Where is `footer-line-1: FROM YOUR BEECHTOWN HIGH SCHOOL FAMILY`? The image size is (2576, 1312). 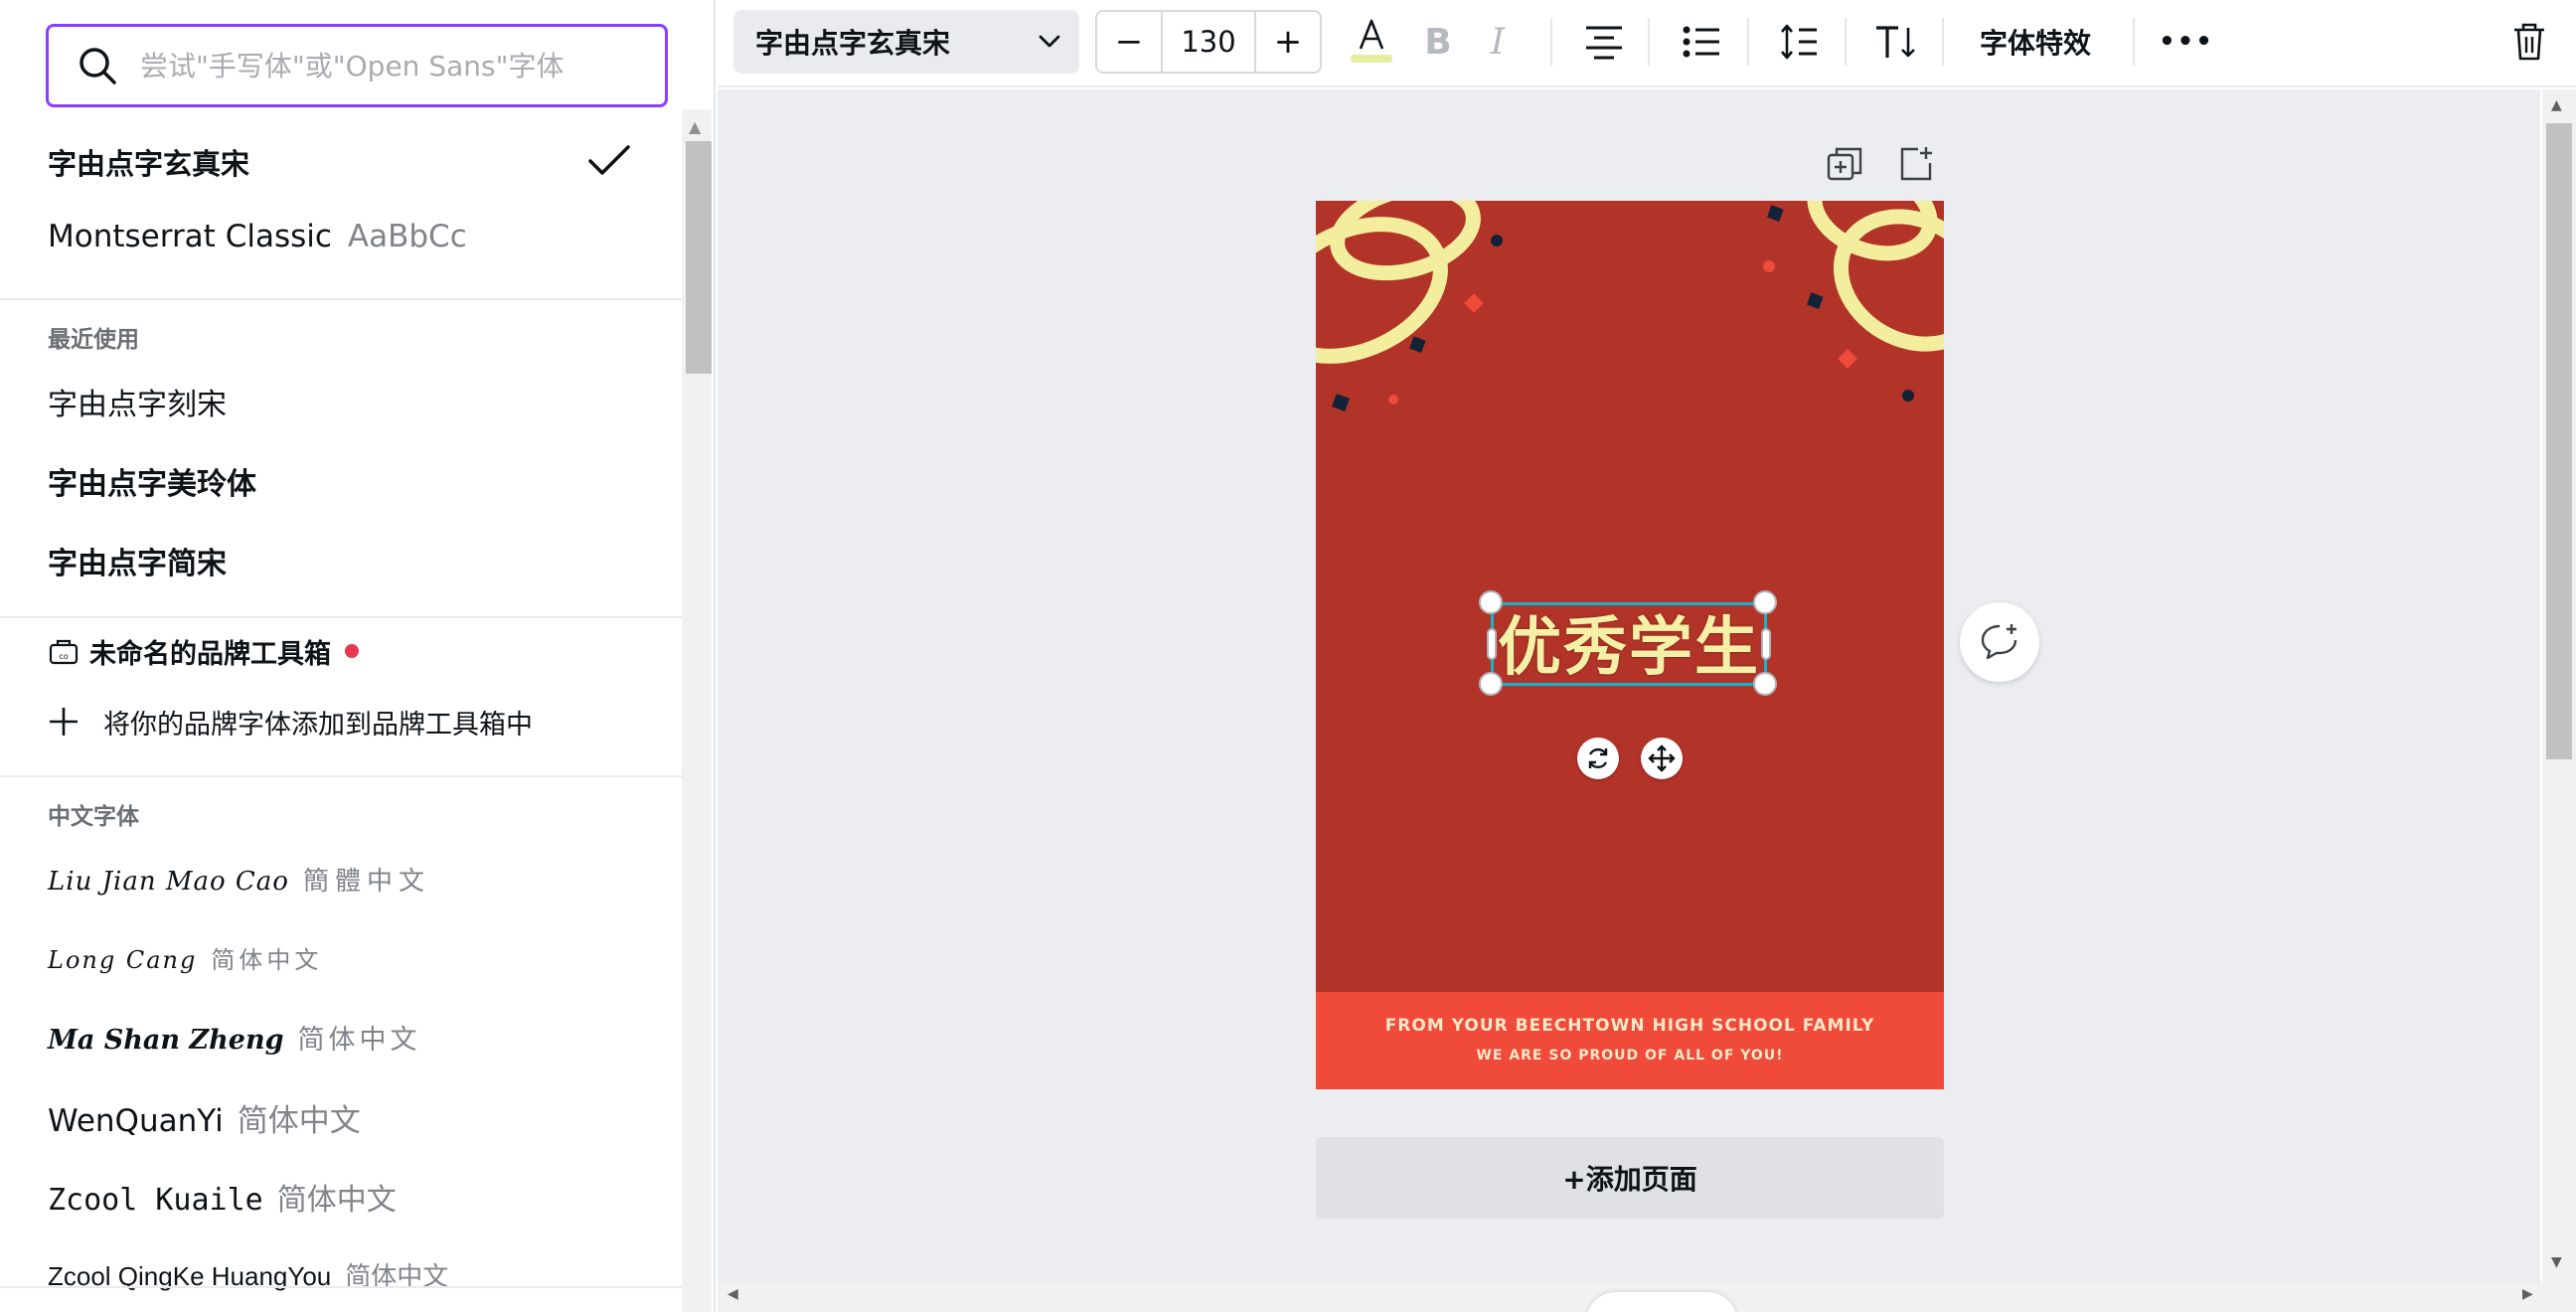 footer-line-1: FROM YOUR BEECHTOWN HIGH SCHOOL FAMILY is located at coordinates (1630, 1026).